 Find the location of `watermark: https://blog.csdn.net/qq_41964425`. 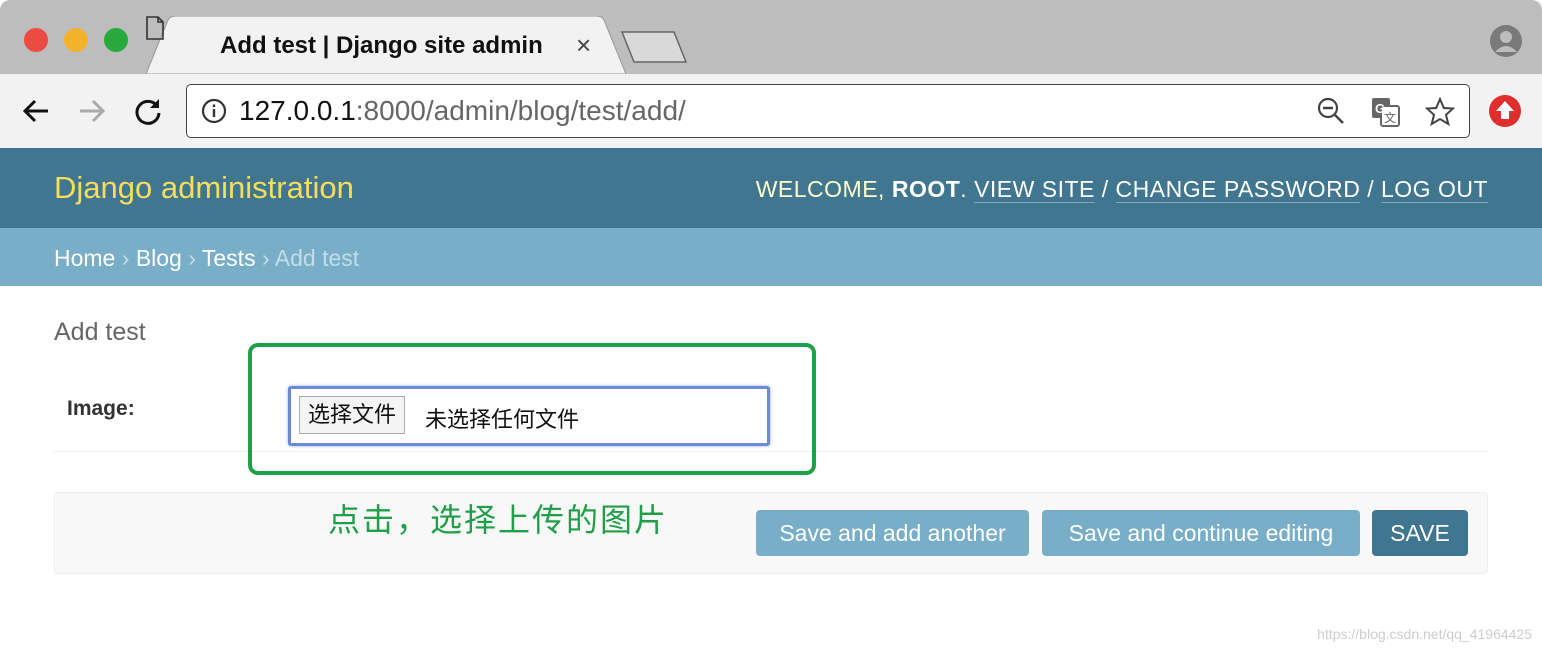

watermark: https://blog.csdn.net/qq_41964425 is located at coordinates (1424, 634).